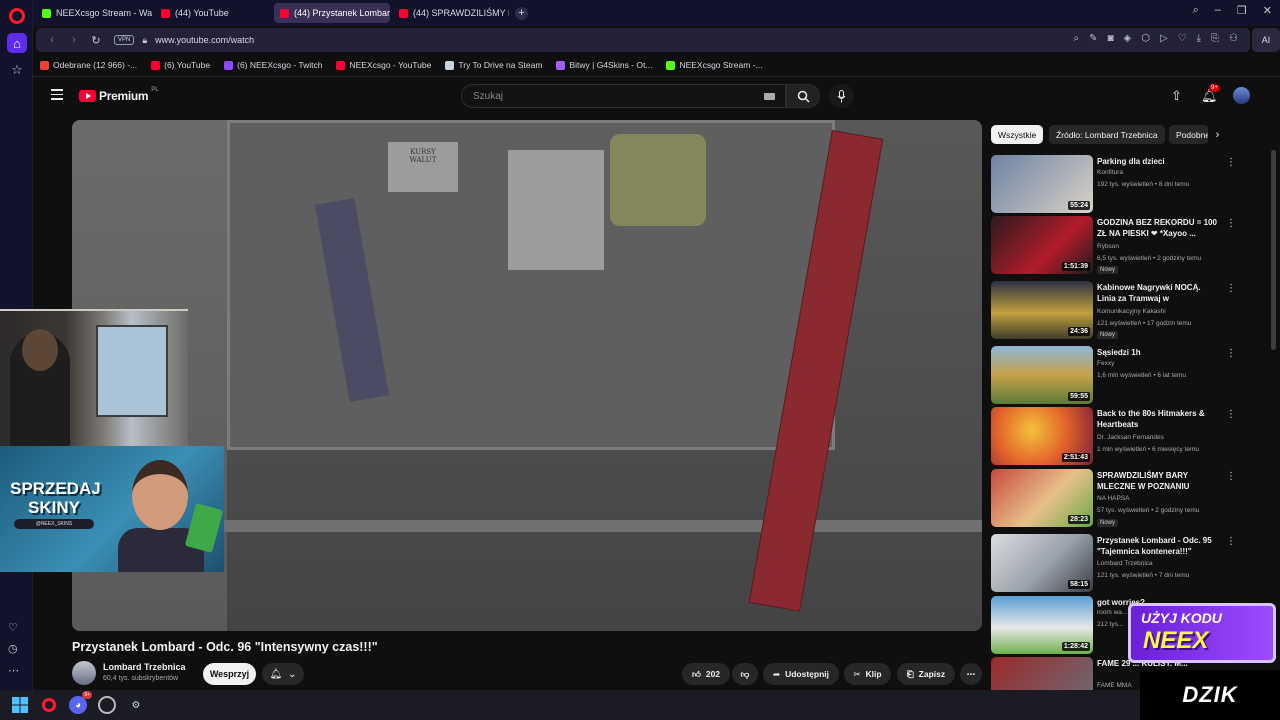 The width and height of the screenshot is (1280, 720). I want to click on youtube-logo: Premium PL, so click(119, 95).